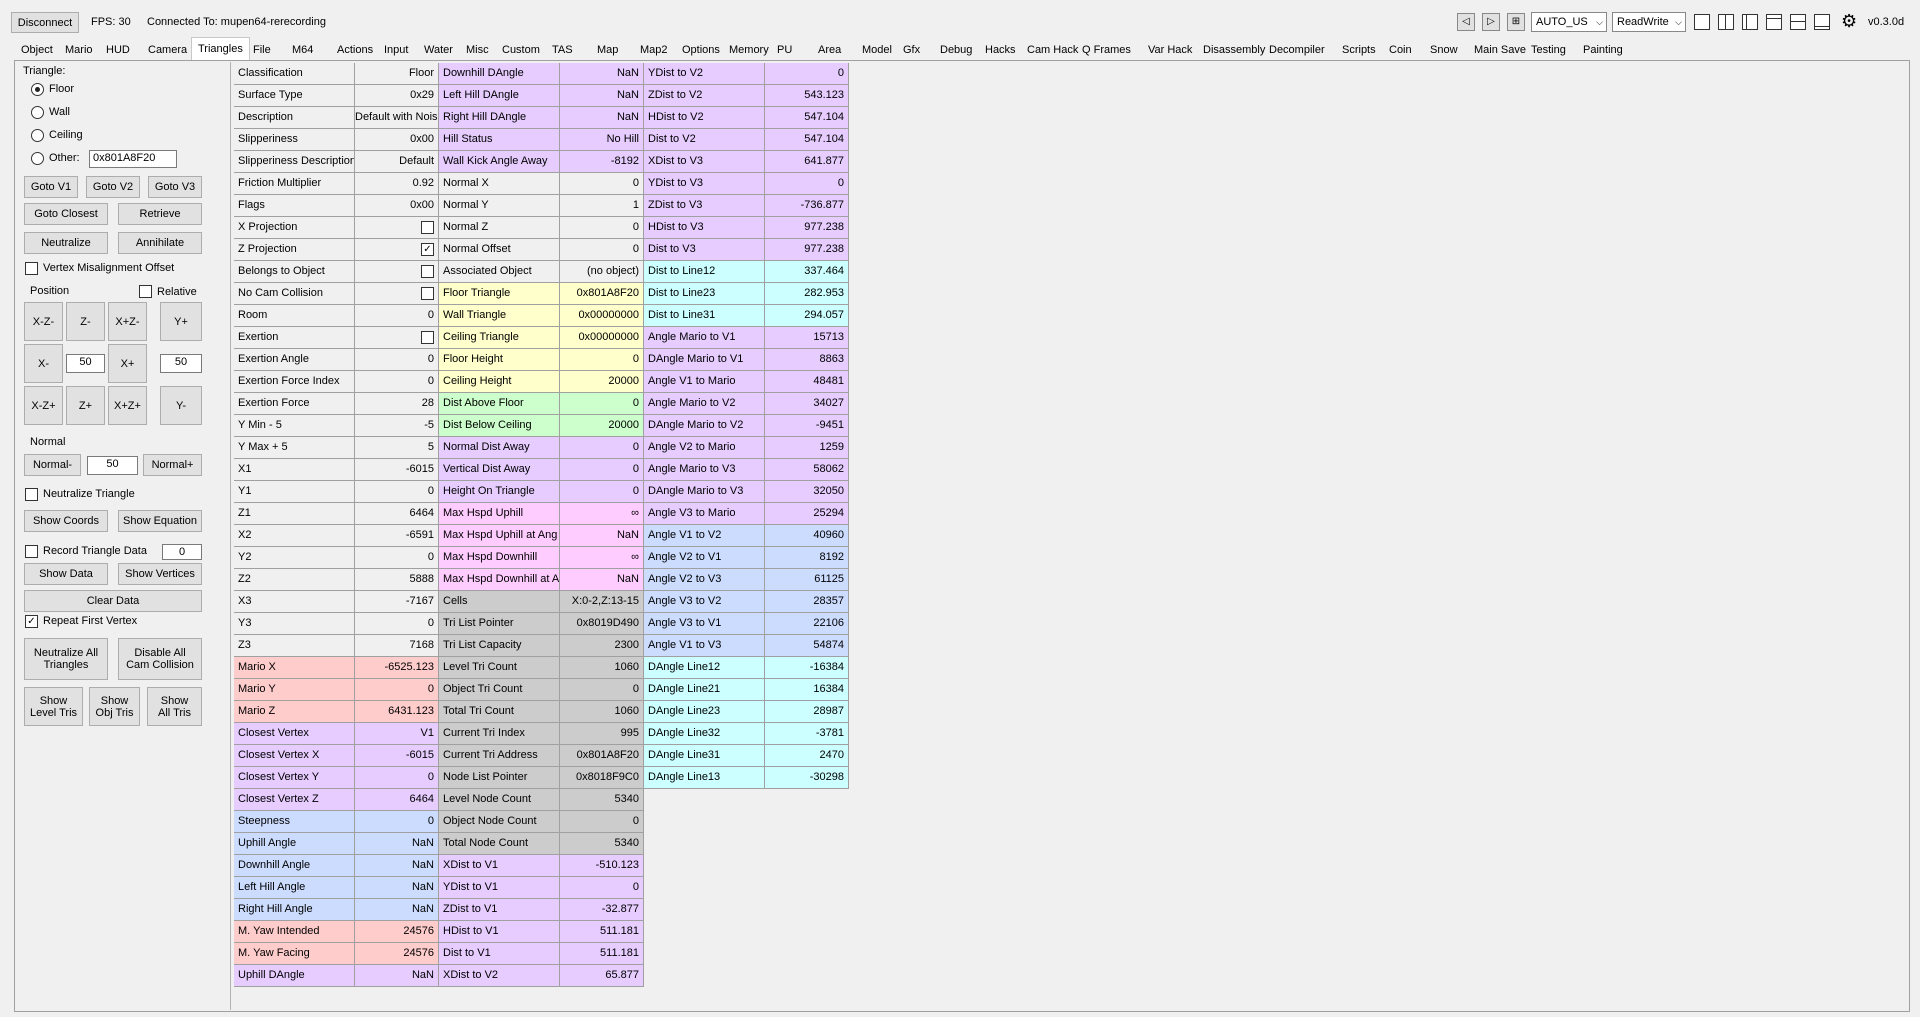 Image resolution: width=1920 pixels, height=1017 pixels. What do you see at coordinates (541, 316) in the screenshot?
I see `var-row: Wall Triangle 0x00000000` at bounding box center [541, 316].